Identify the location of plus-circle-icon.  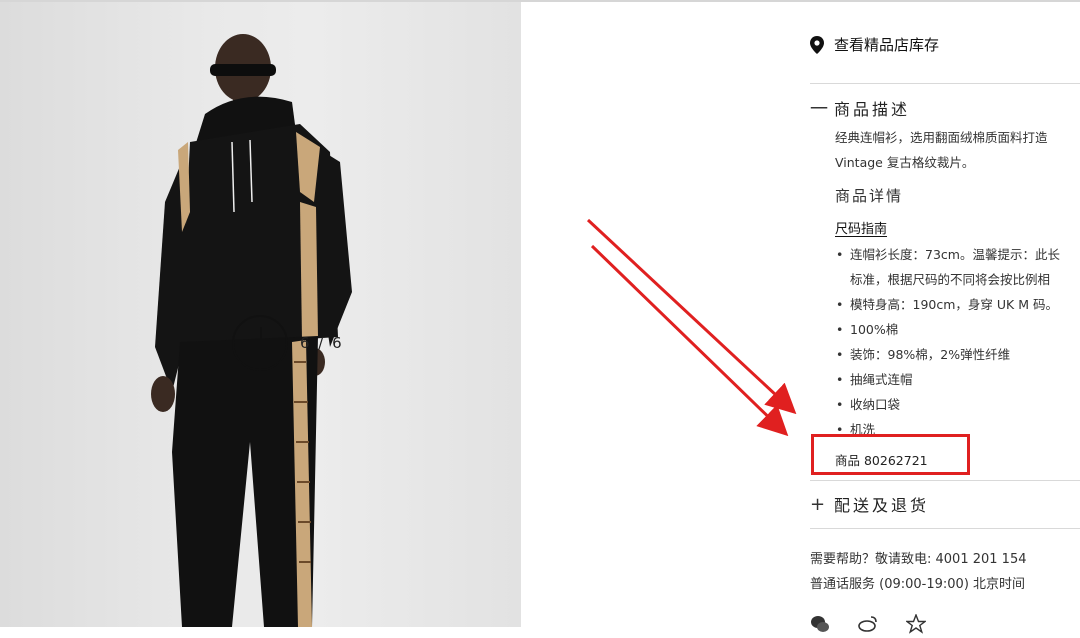
(260, 343).